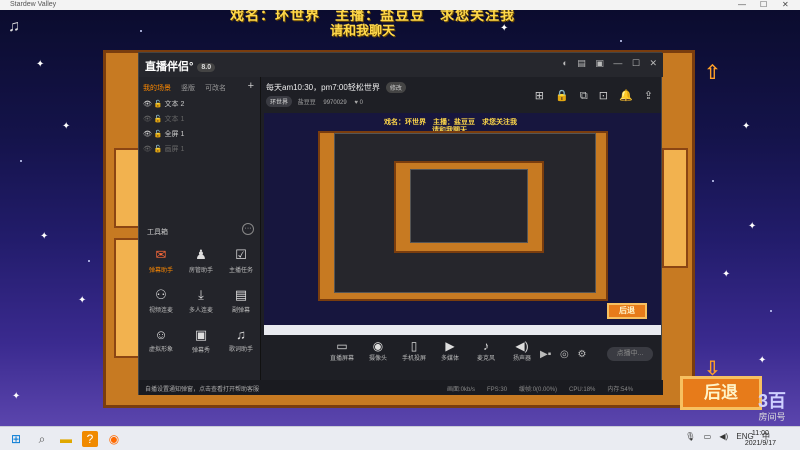 Image resolution: width=800 pixels, height=450 pixels. I want to click on lyrics-icon: ♫, so click(241, 334).